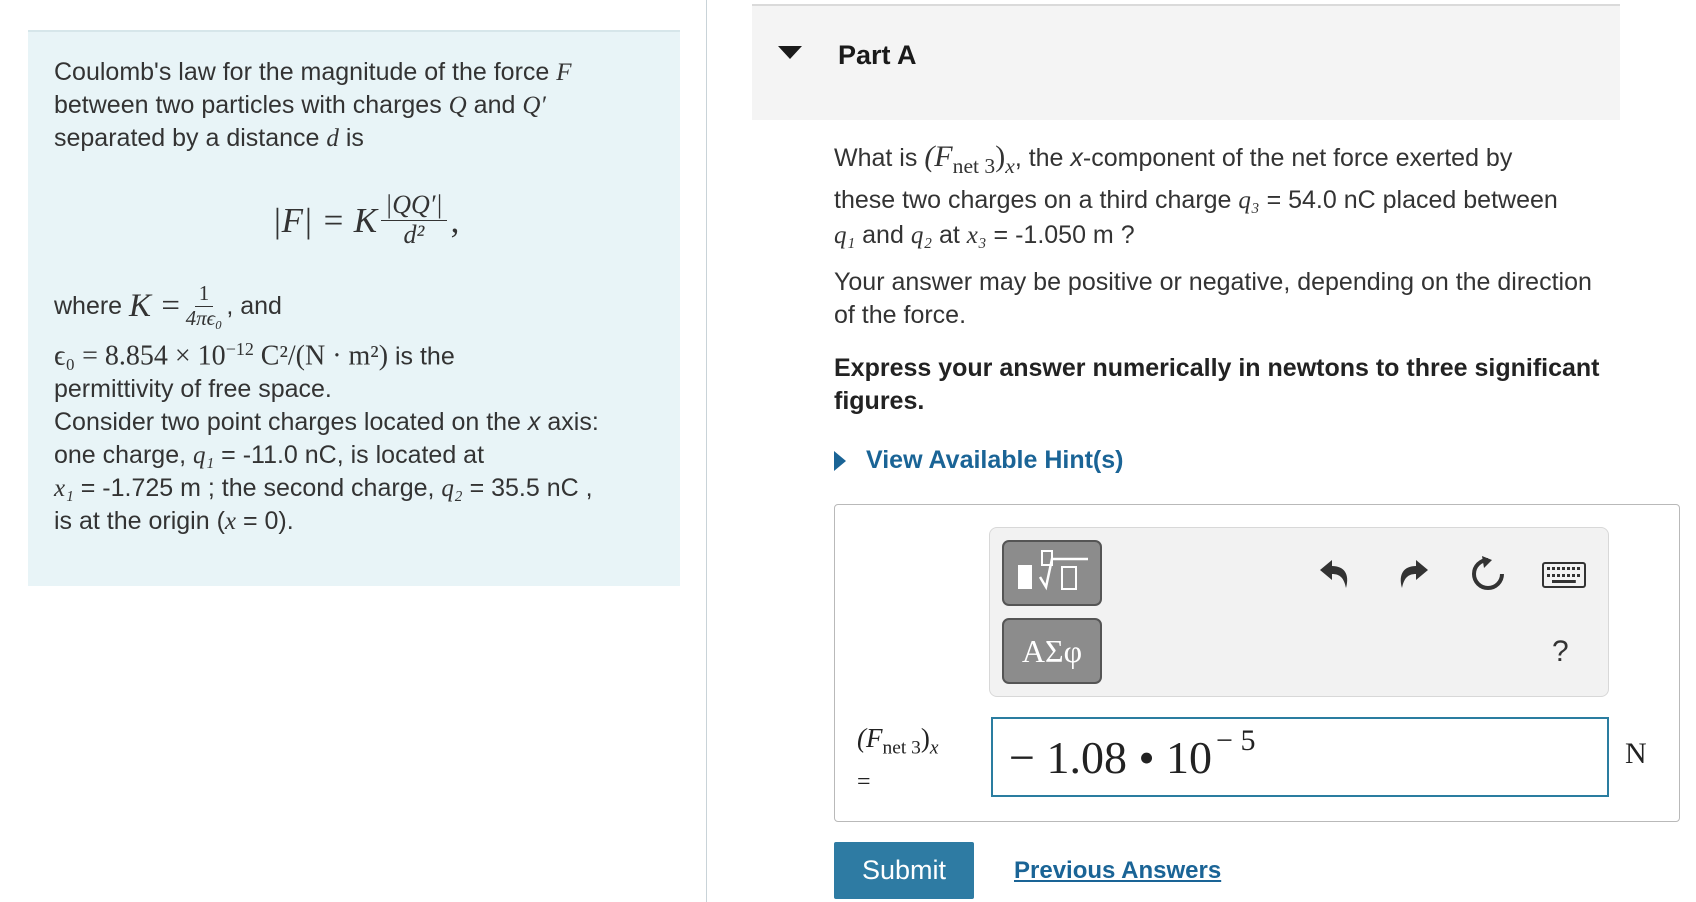 The height and width of the screenshot is (902, 1696). I want to click on previous-answers-link: Previous Answers, so click(1117, 871).